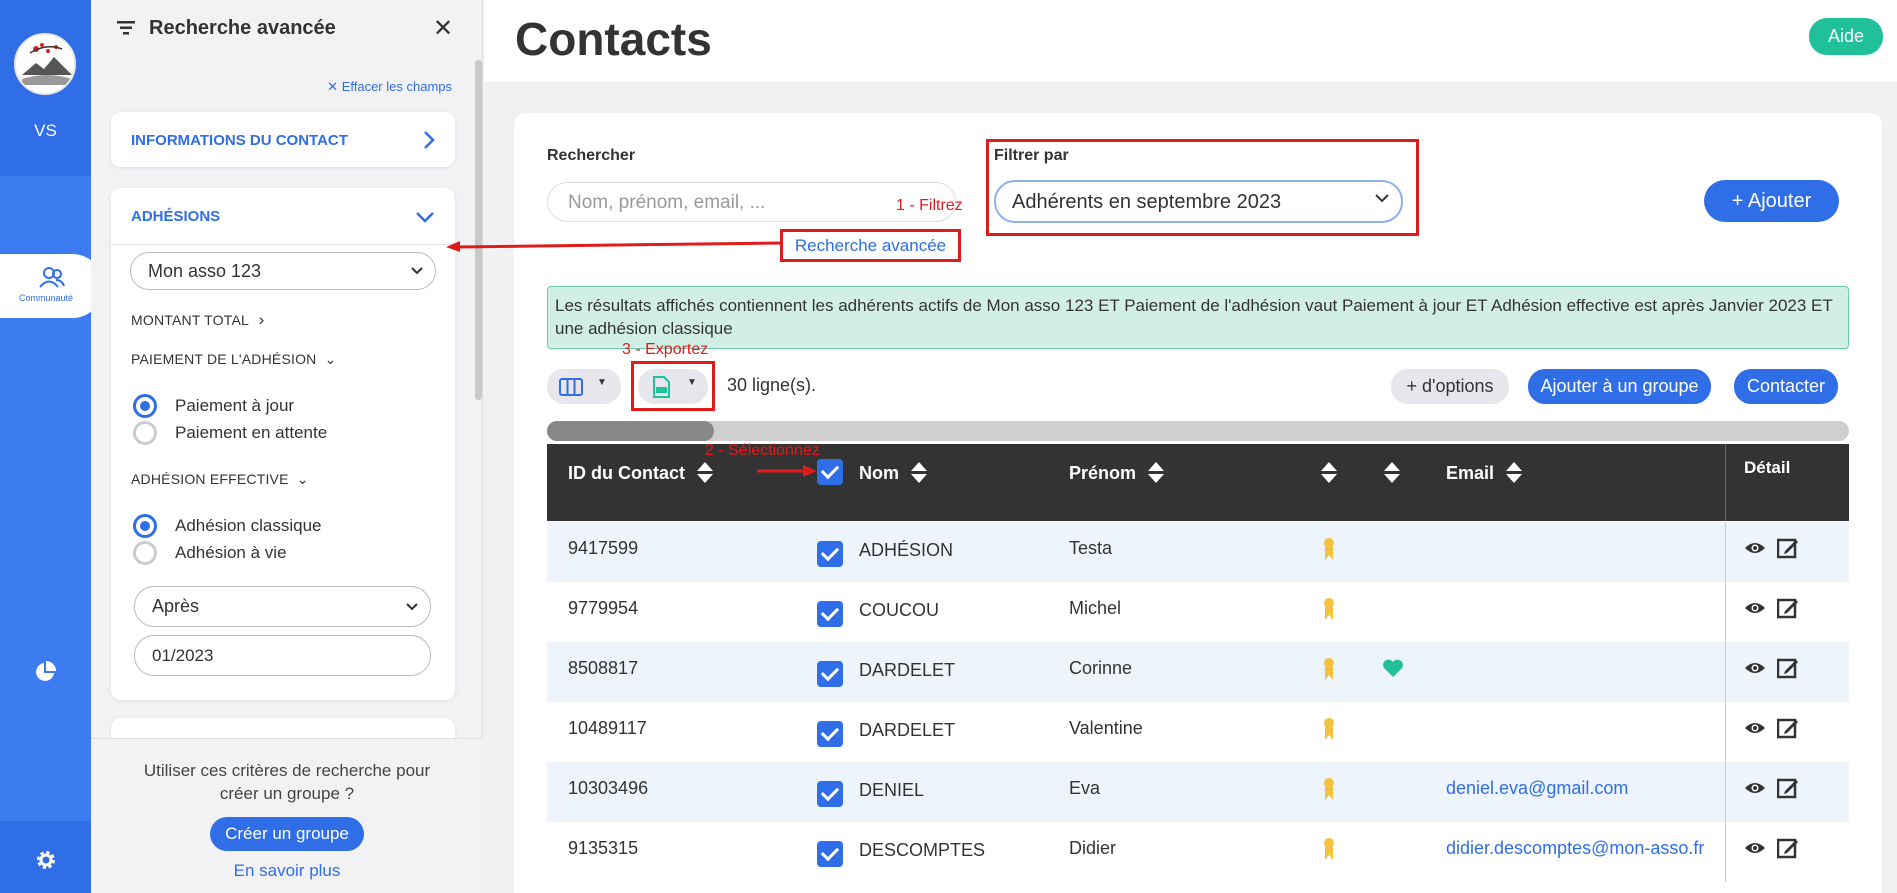 The width and height of the screenshot is (1897, 893). What do you see at coordinates (614, 246) in the screenshot?
I see `annotation-arrow-left` at bounding box center [614, 246].